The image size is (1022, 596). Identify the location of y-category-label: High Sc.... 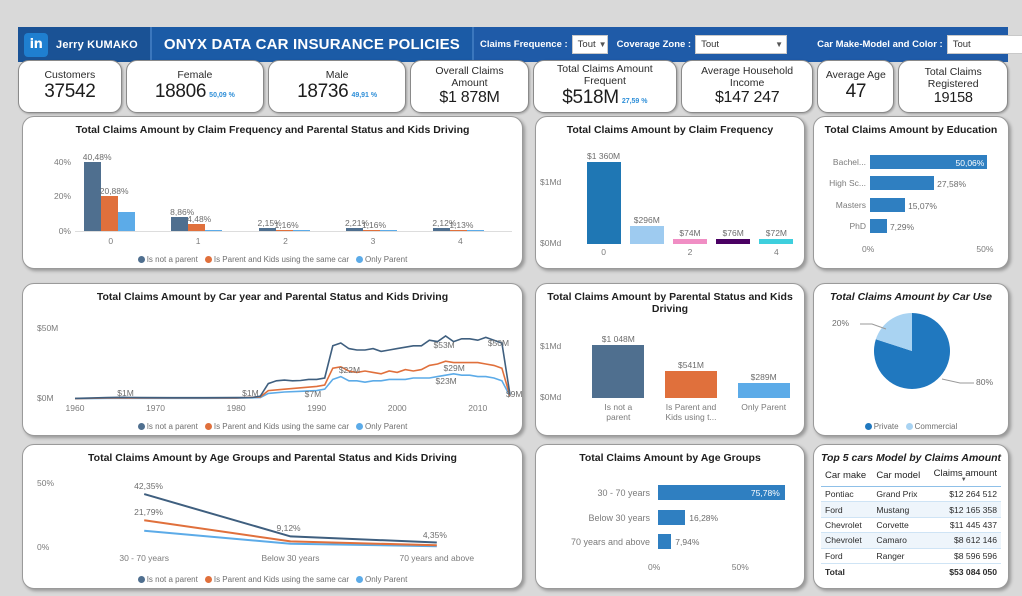
(847, 183).